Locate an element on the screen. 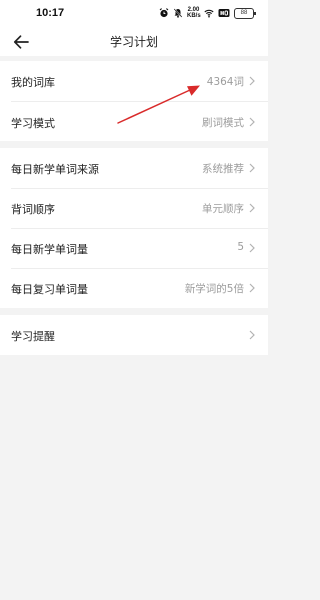 The width and height of the screenshot is (320, 600). page-title: 学习计划 is located at coordinates (133, 42).